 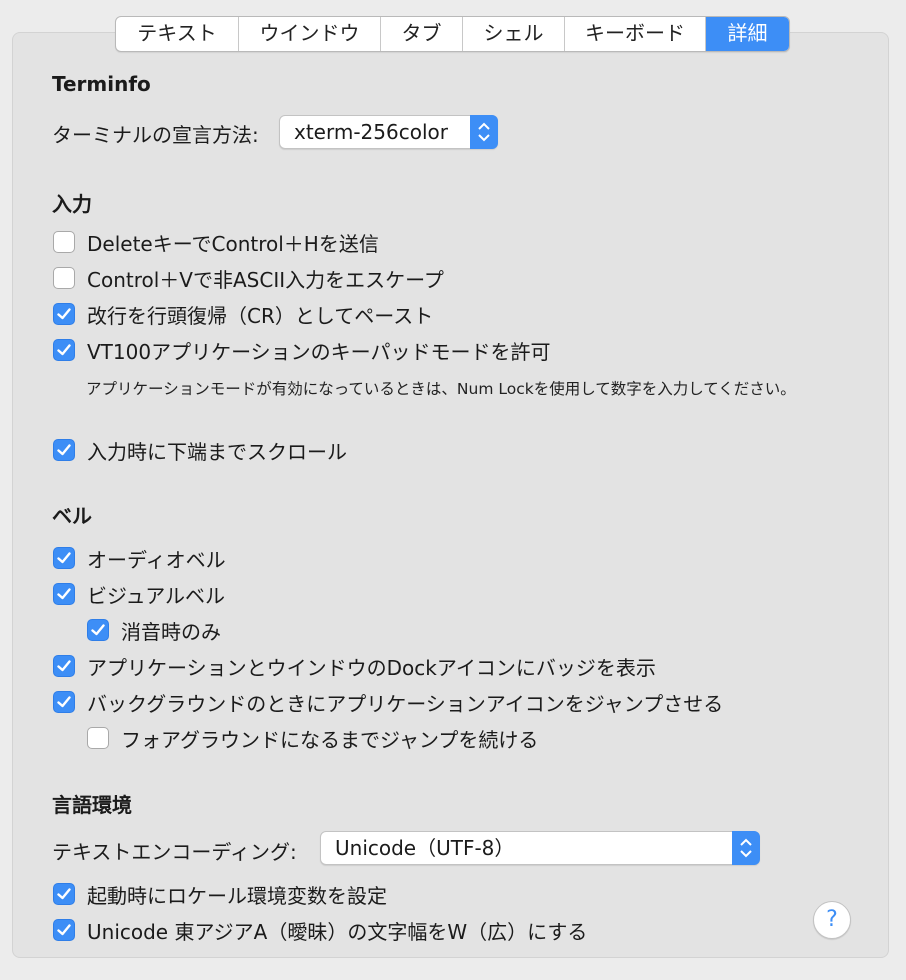 I want to click on option-audio-bell: オーディオベル, so click(x=139, y=558).